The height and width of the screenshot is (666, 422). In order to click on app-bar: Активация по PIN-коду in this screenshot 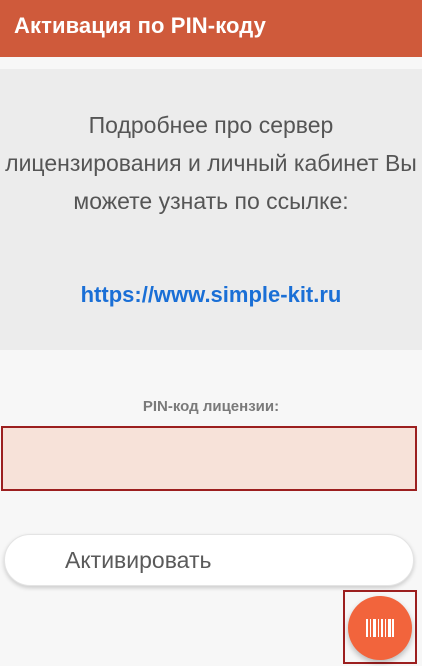, I will do `click(211, 28)`.